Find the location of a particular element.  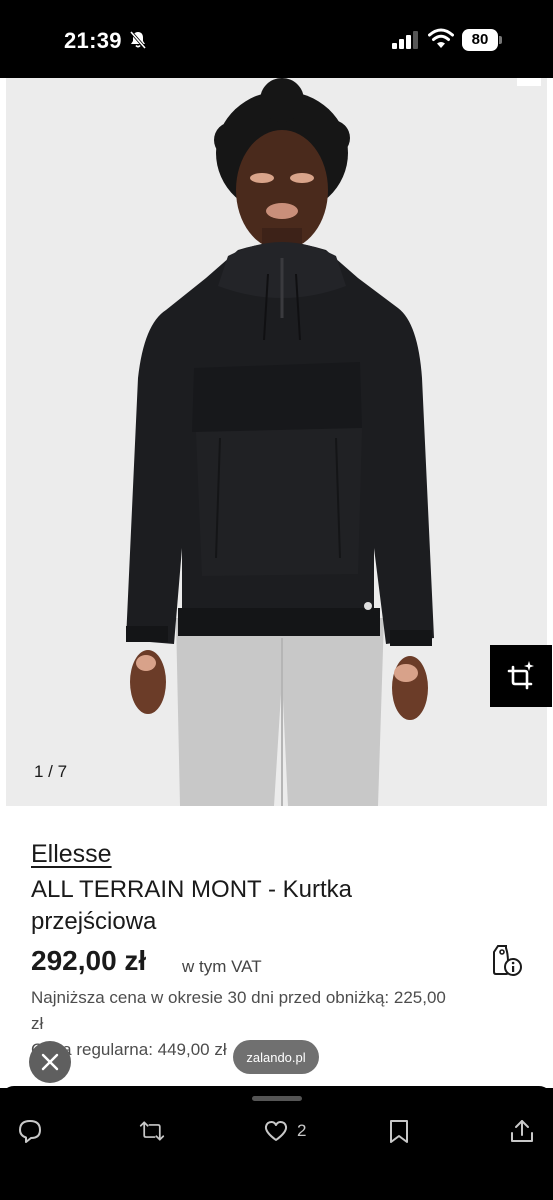

status-time: 21:39 is located at coordinates (93, 40).